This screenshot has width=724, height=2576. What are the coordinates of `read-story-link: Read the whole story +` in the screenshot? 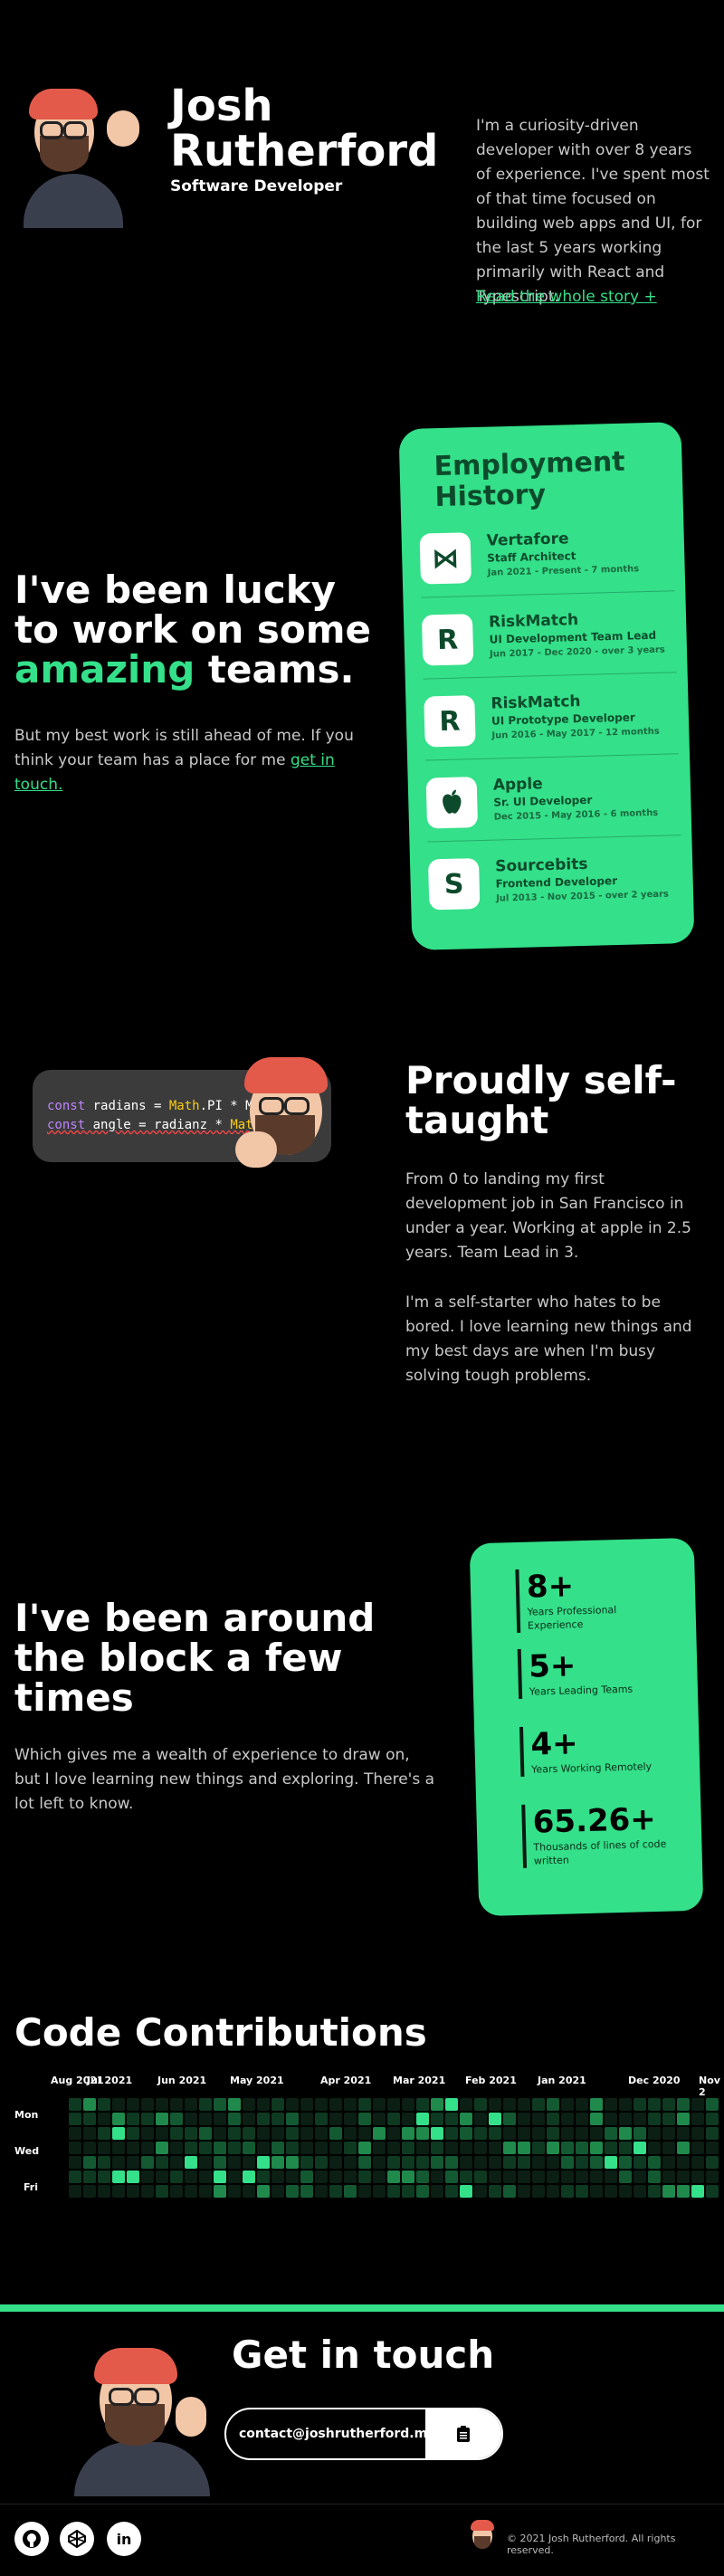 It's located at (566, 297).